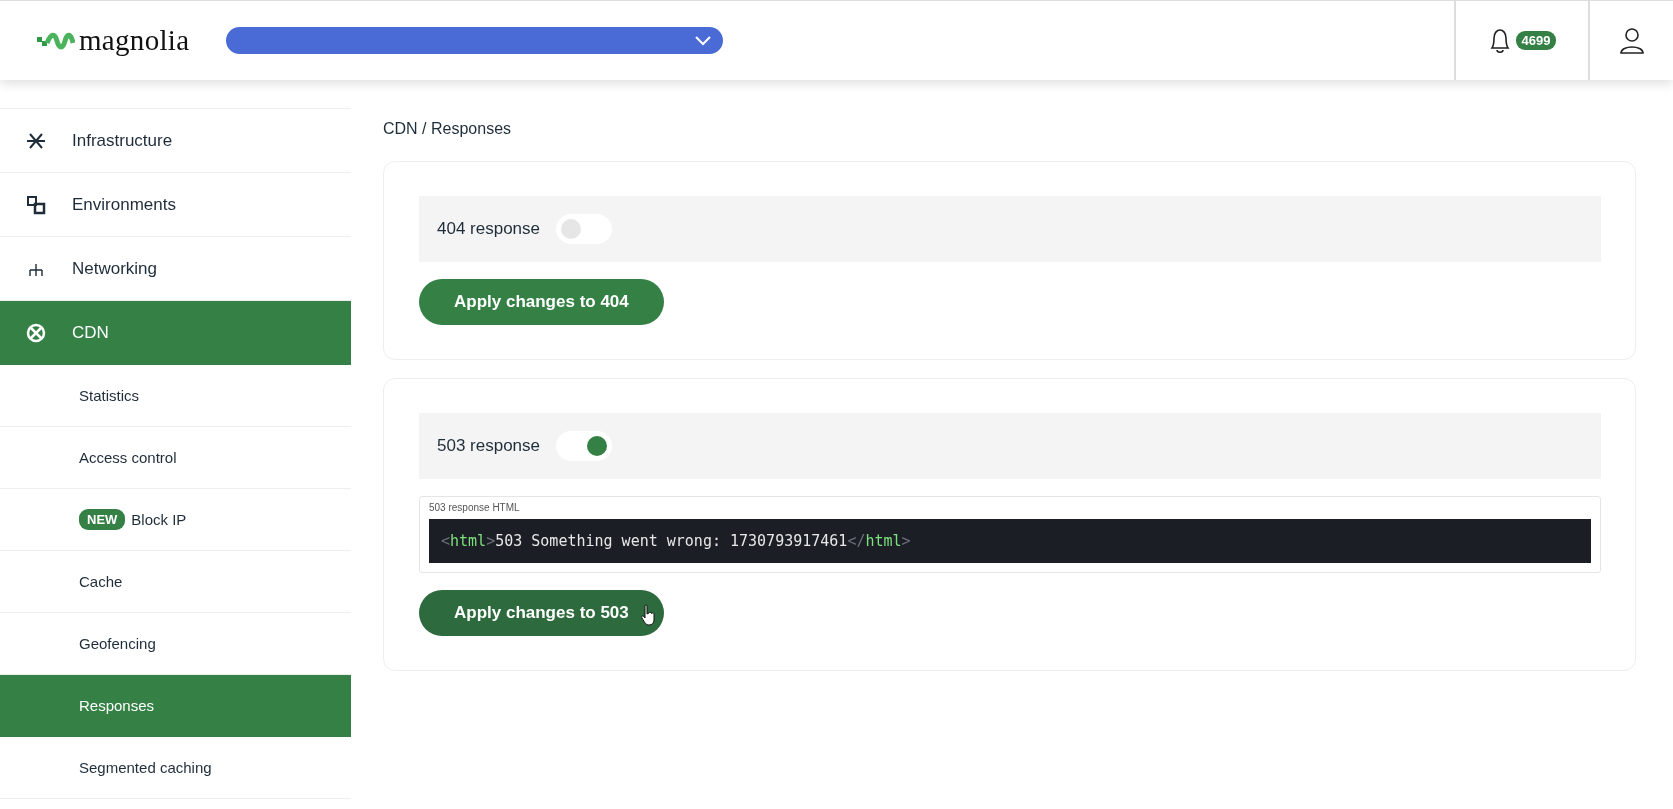 The height and width of the screenshot is (809, 1673). Describe the element at coordinates (475, 507) in the screenshot. I see `field-label: 503 response HTML` at that location.